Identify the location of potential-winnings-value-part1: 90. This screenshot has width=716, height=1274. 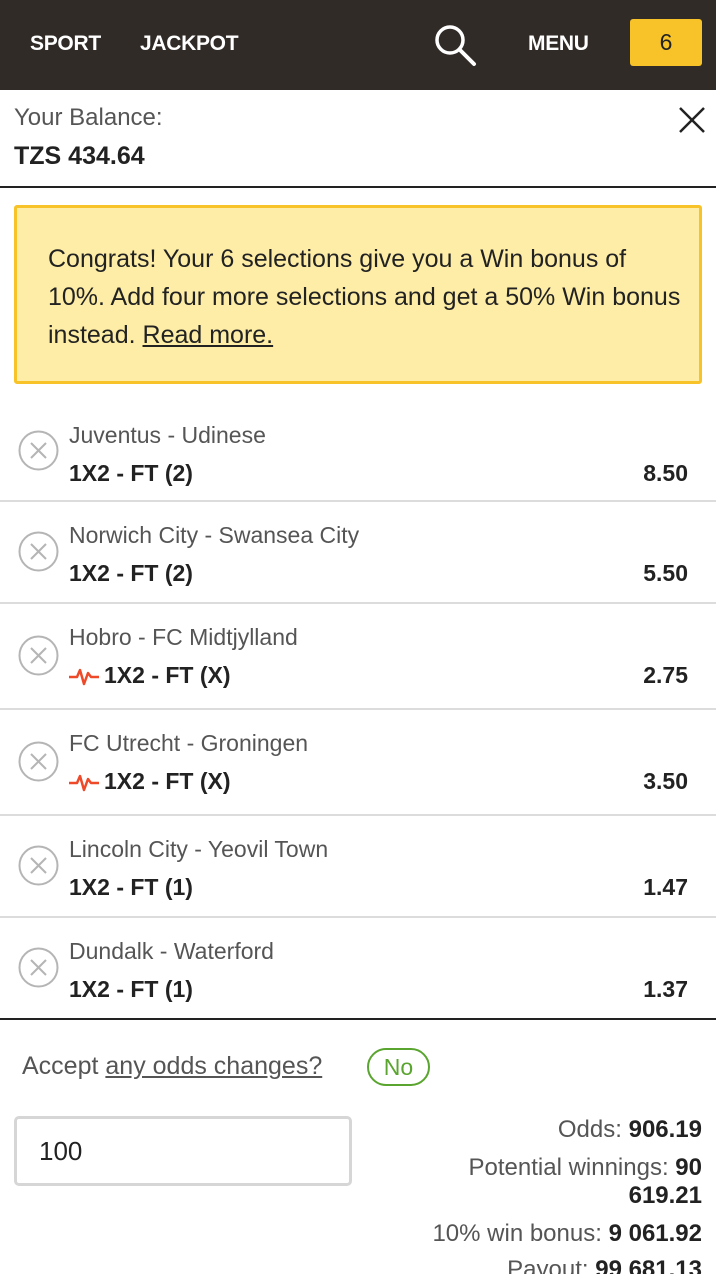
(688, 1167).